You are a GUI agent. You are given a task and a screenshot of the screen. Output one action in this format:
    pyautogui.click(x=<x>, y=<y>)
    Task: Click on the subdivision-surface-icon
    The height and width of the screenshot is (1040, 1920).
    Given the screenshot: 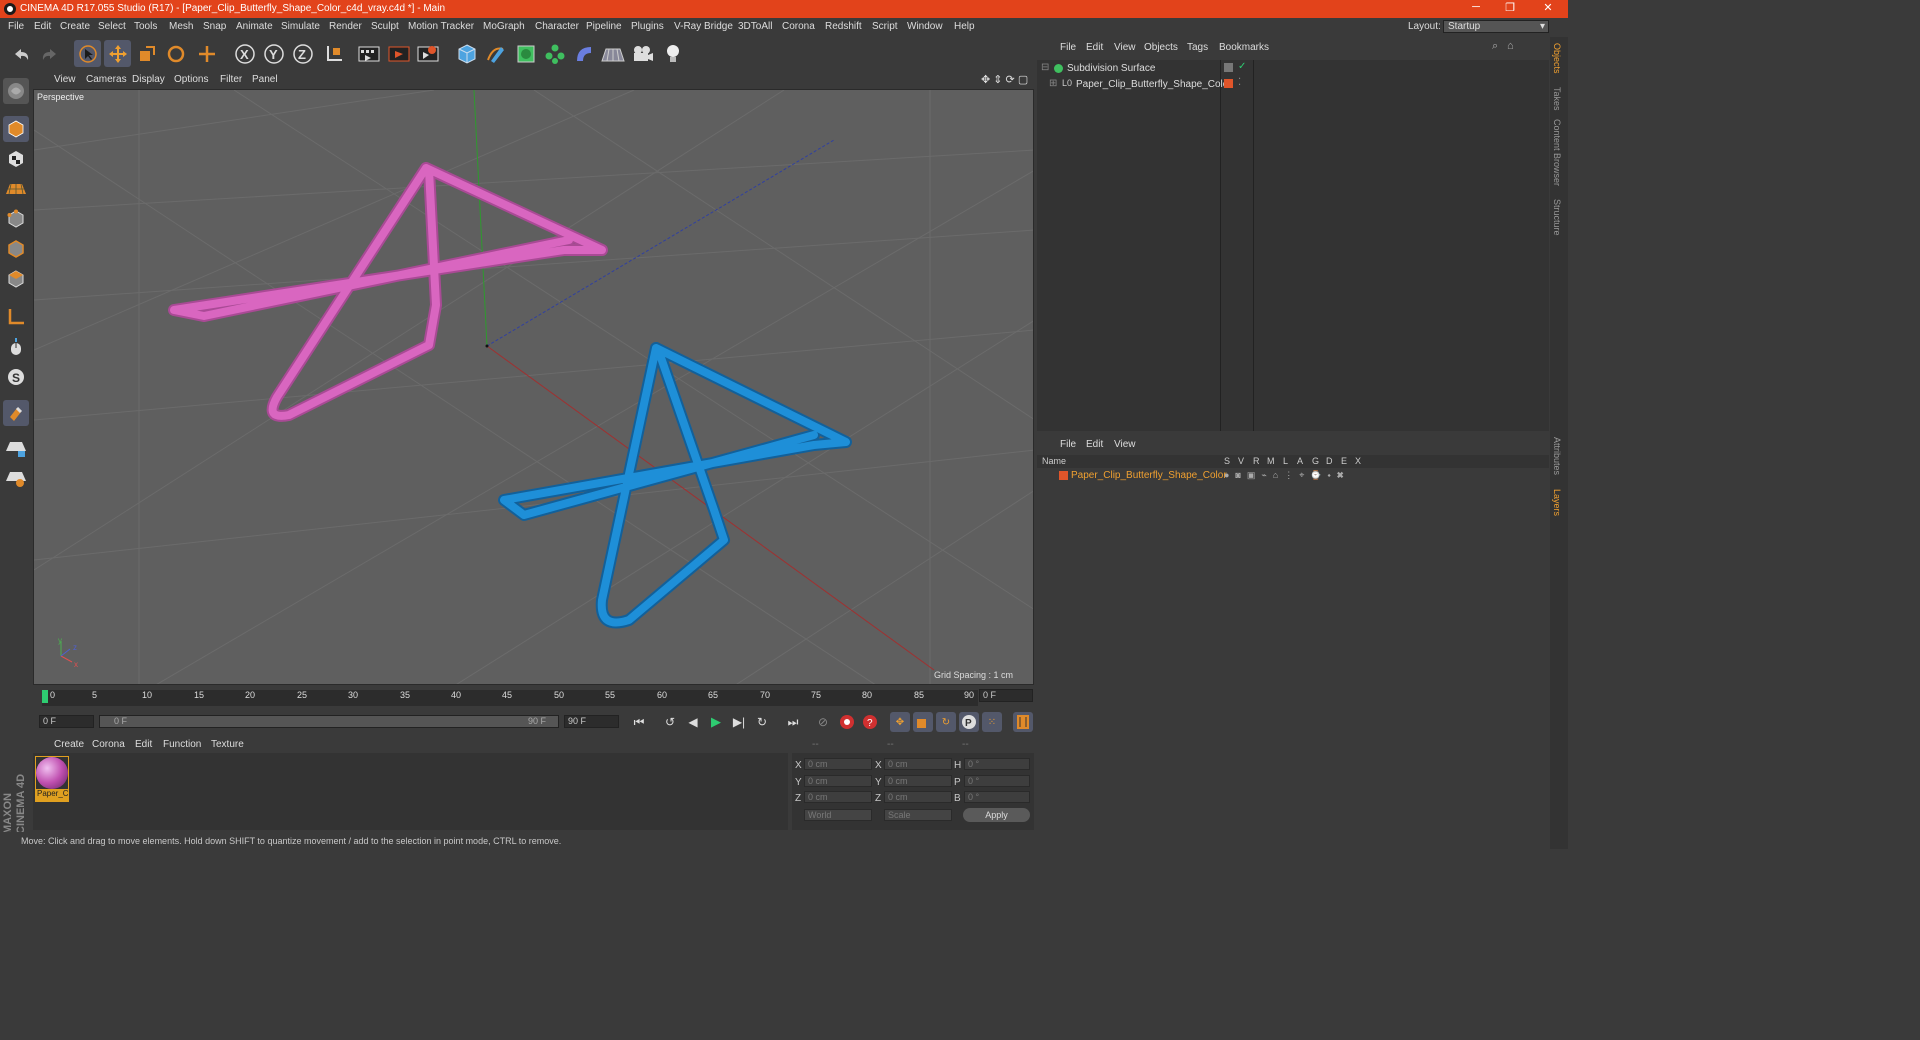 What is the action you would take?
    pyautogui.click(x=525, y=53)
    